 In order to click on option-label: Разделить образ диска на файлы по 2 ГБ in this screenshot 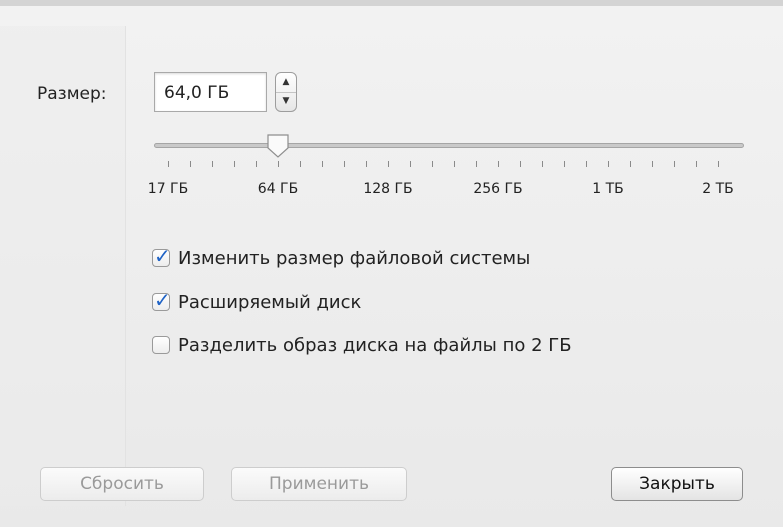, I will do `click(375, 345)`.